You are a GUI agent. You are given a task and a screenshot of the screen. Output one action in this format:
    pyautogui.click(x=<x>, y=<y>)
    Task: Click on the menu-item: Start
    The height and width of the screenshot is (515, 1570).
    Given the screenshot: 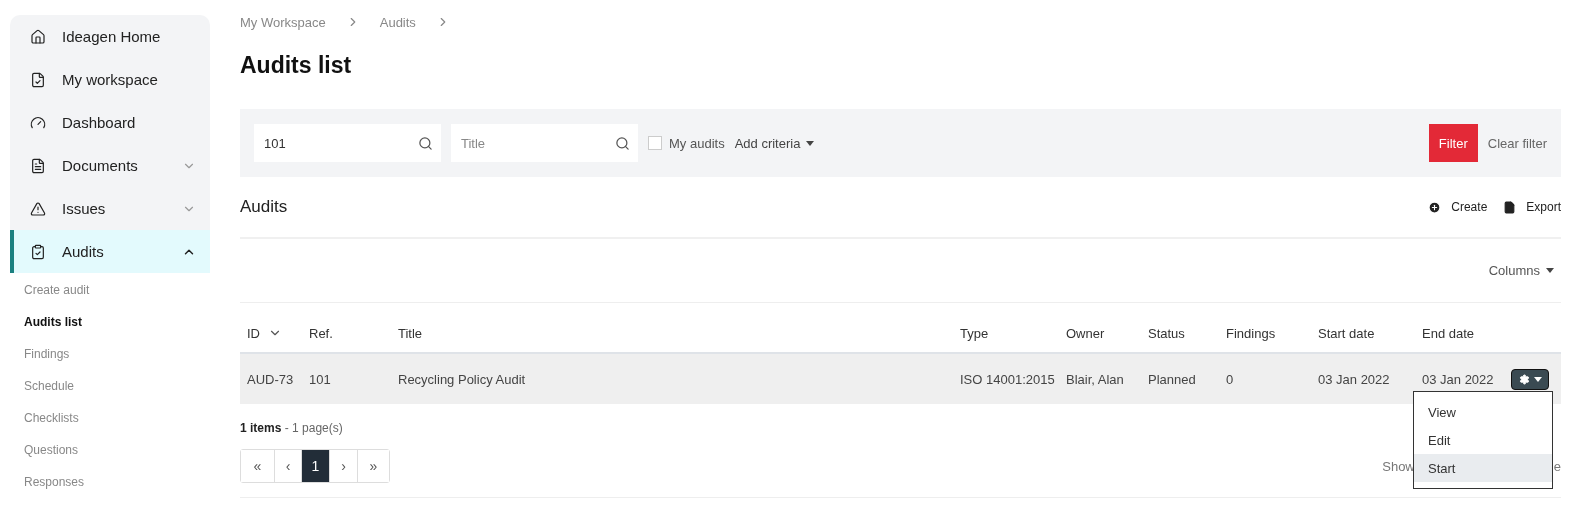 What is the action you would take?
    pyautogui.click(x=1483, y=468)
    